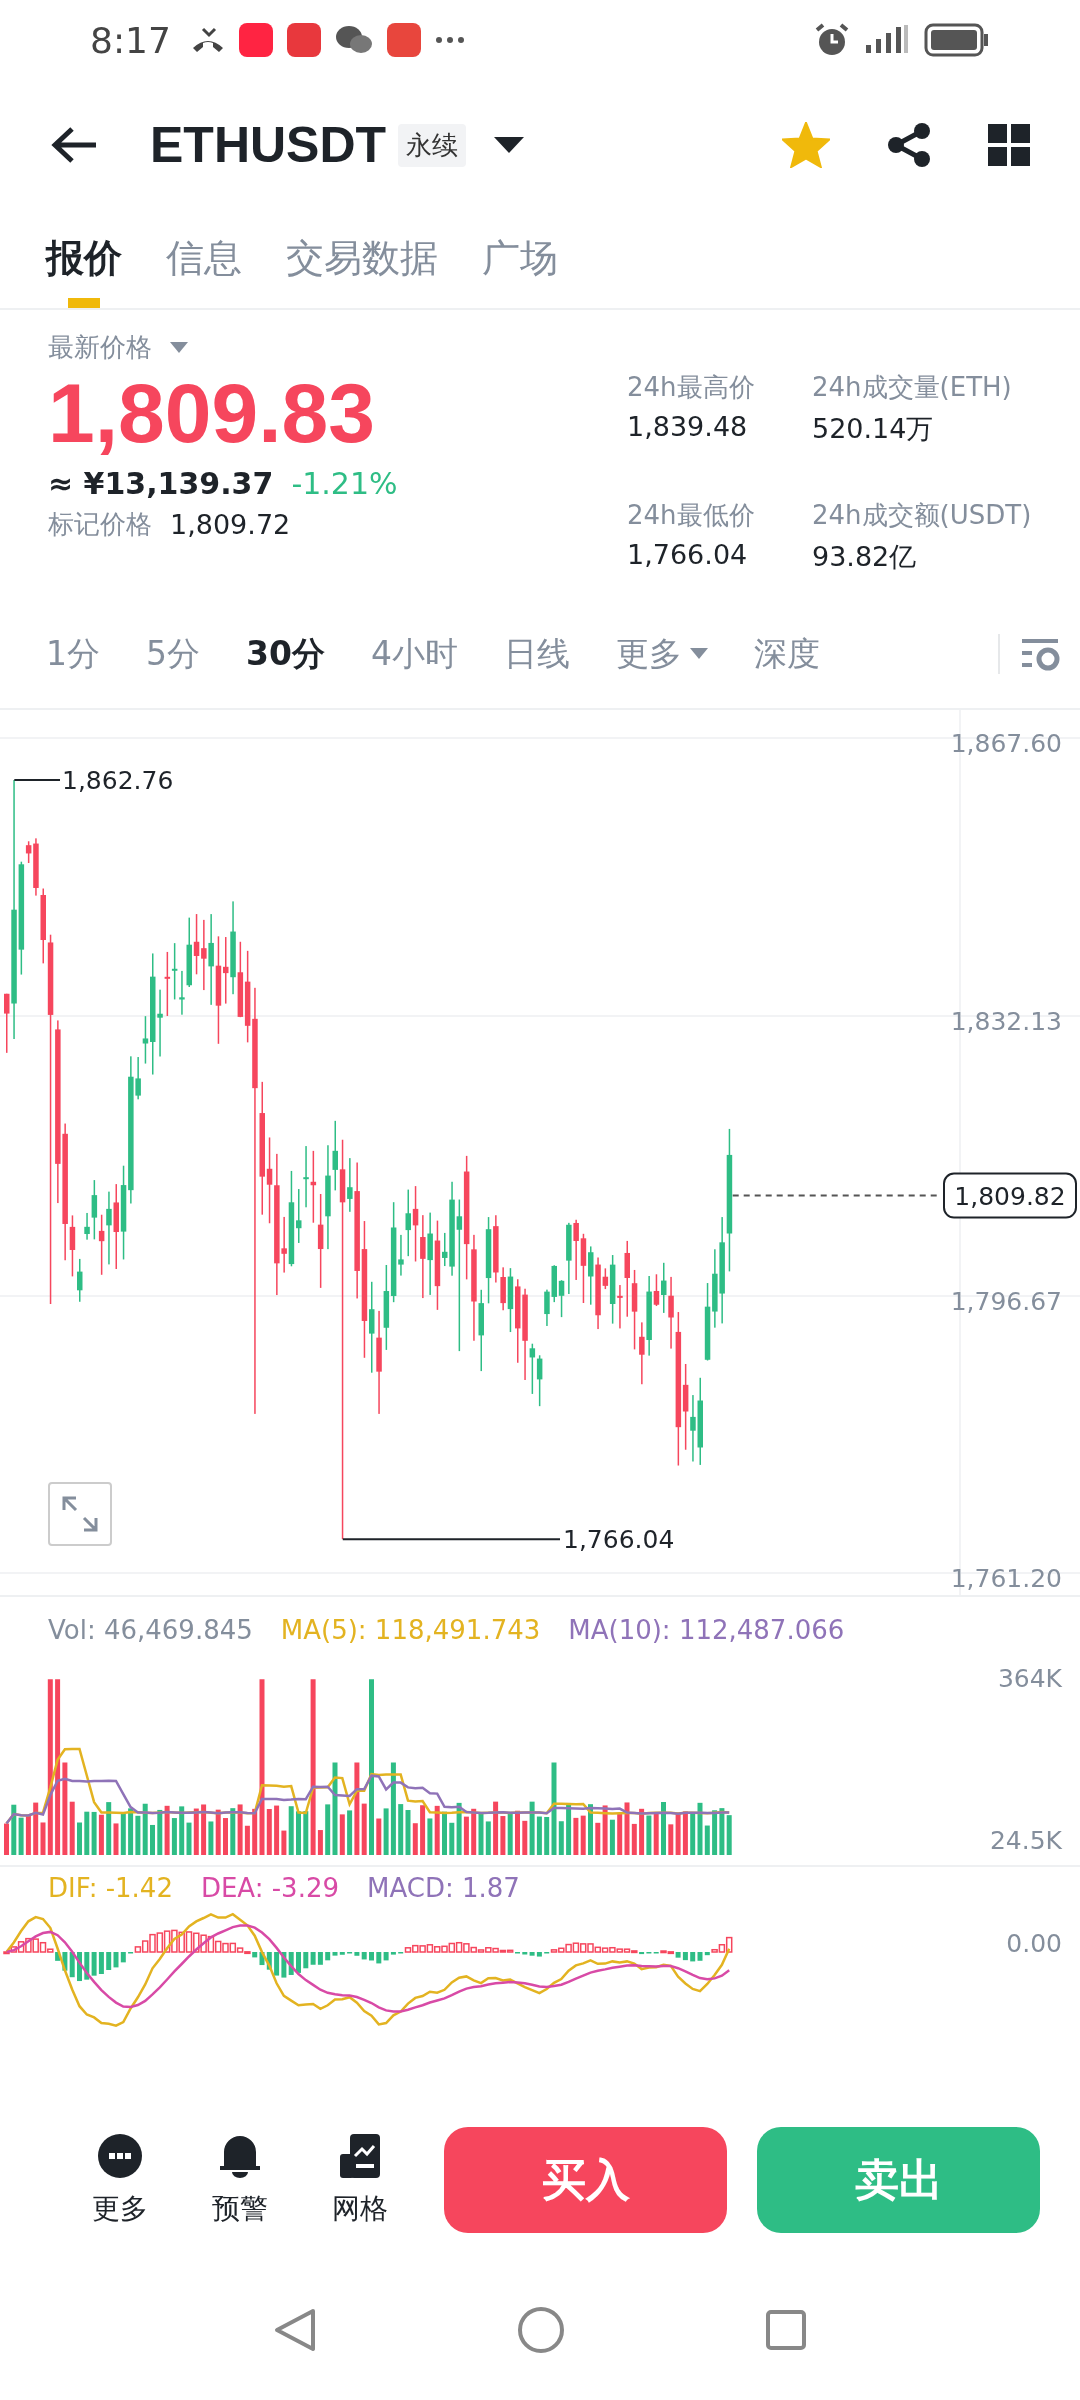 The height and width of the screenshot is (2400, 1080). I want to click on tab: 广场, so click(520, 270).